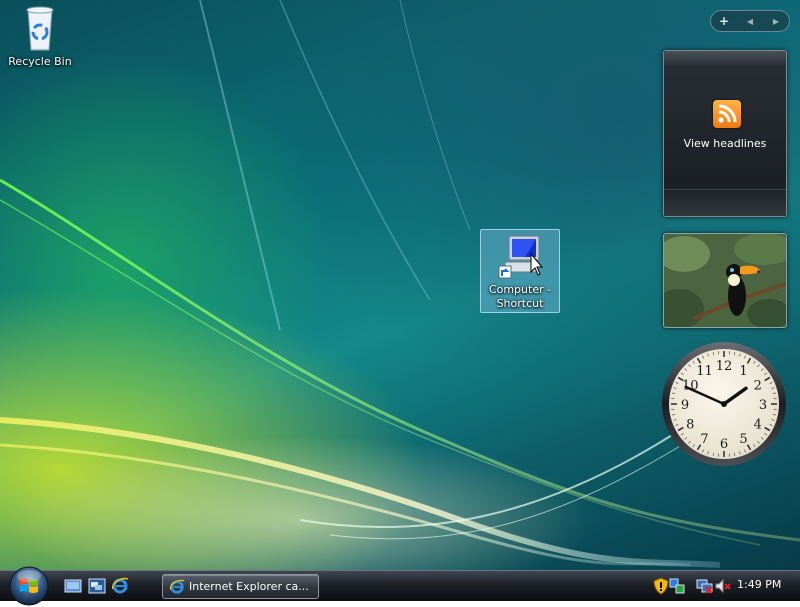 The width and height of the screenshot is (800, 607). I want to click on next-page-button: ▶, so click(776, 21).